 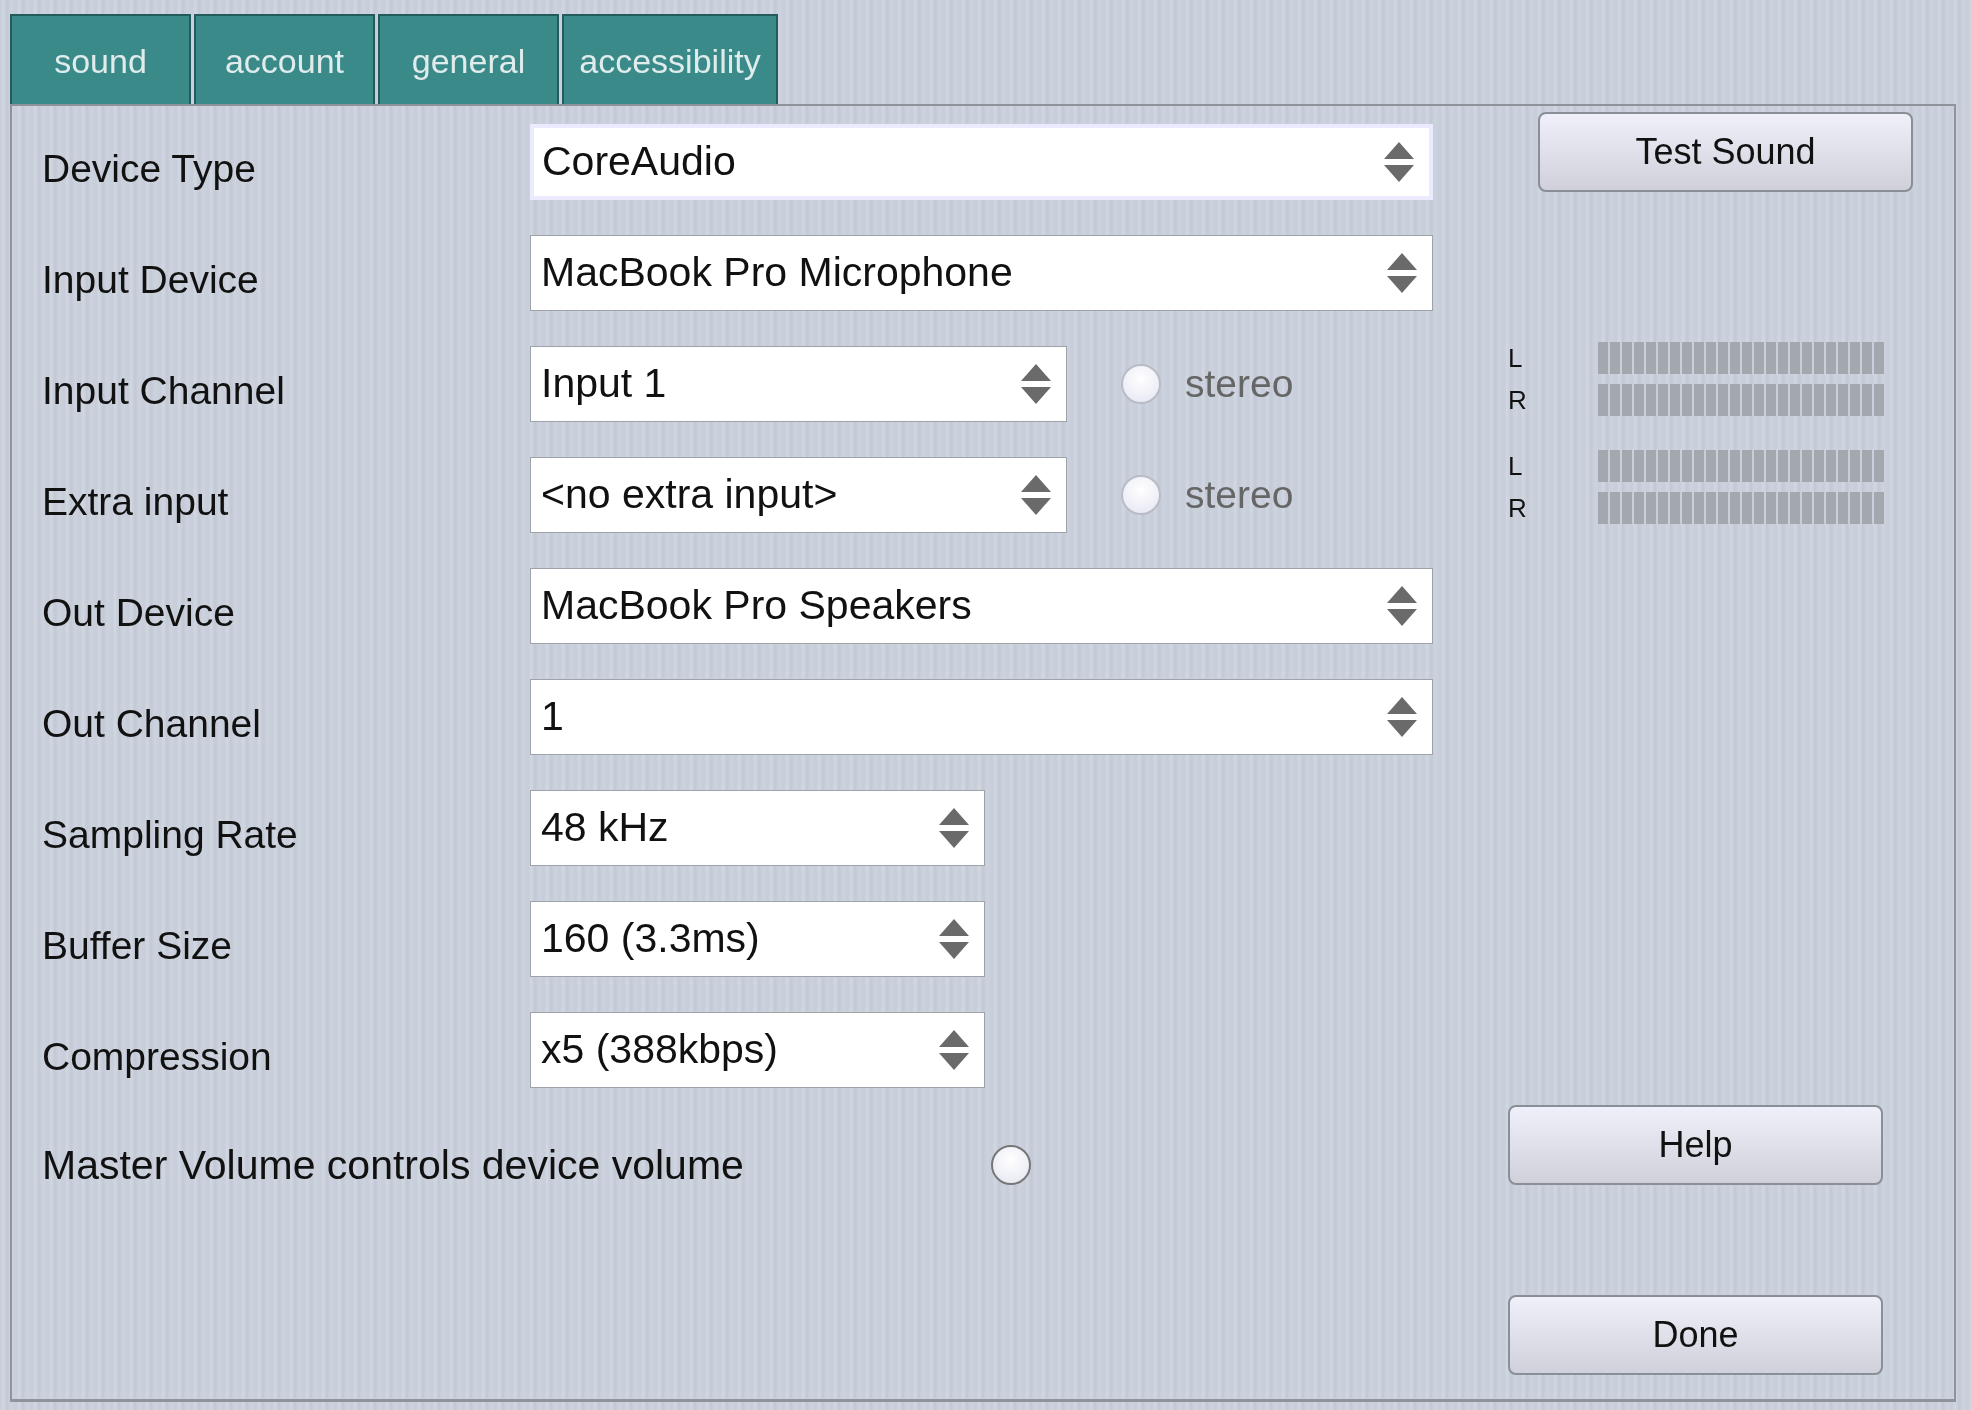 I want to click on field-label: Out Channel, so click(x=152, y=723).